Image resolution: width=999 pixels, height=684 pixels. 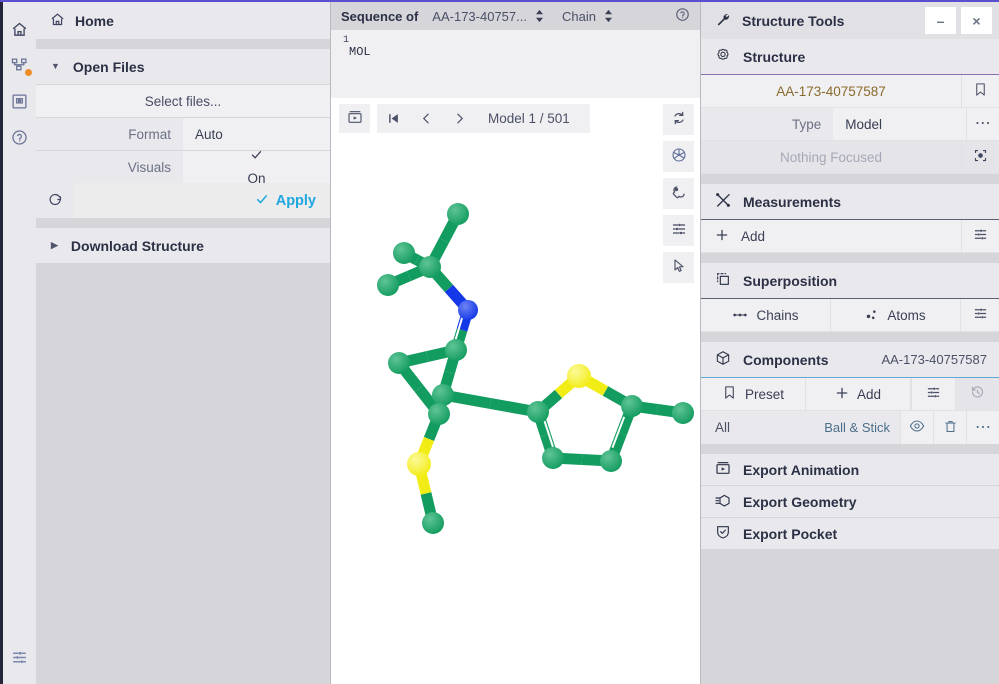 I want to click on superposition-section-header: Superposition, so click(x=850, y=281).